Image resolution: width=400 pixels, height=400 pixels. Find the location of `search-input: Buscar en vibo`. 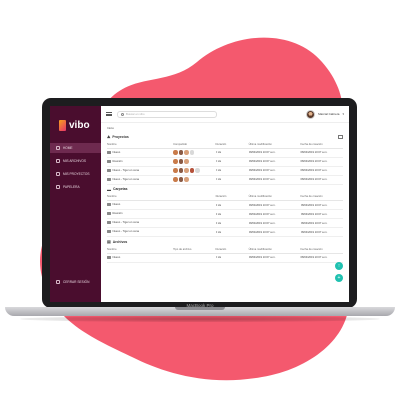

search-input: Buscar en vibo is located at coordinates (167, 114).